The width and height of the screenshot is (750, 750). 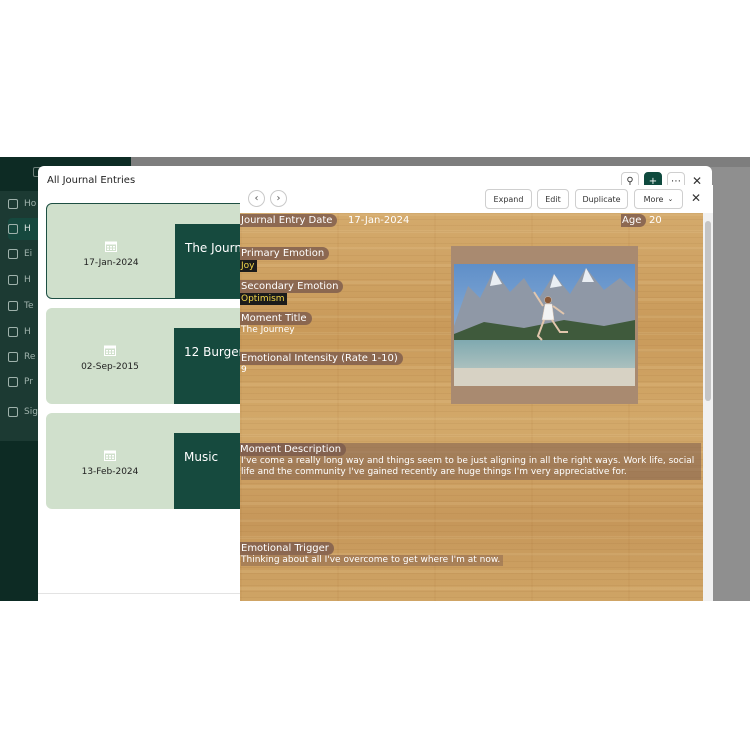 What do you see at coordinates (276, 318) in the screenshot?
I see `moment-title-label: Moment Title` at bounding box center [276, 318].